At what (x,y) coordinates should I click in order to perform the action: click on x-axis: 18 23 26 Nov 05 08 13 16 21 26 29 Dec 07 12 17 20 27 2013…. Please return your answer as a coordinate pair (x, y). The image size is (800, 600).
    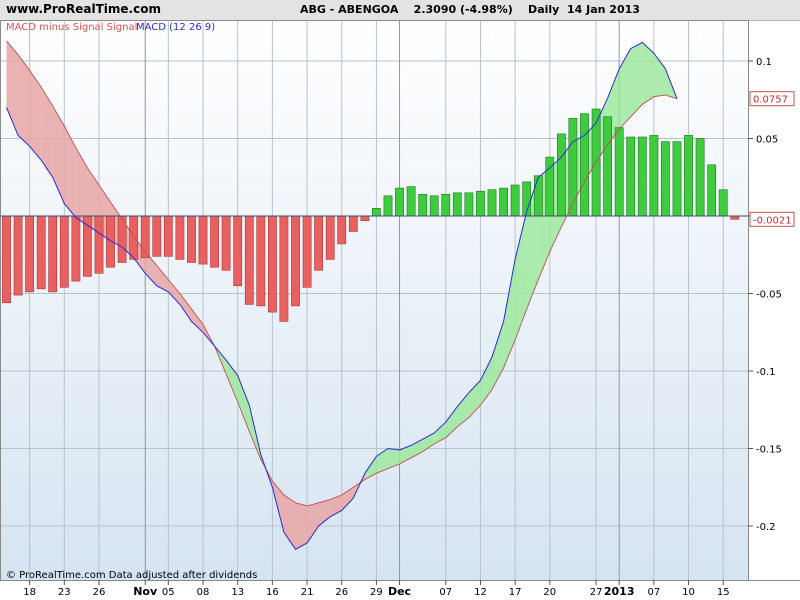
    Looking at the image, I should click on (376, 589).